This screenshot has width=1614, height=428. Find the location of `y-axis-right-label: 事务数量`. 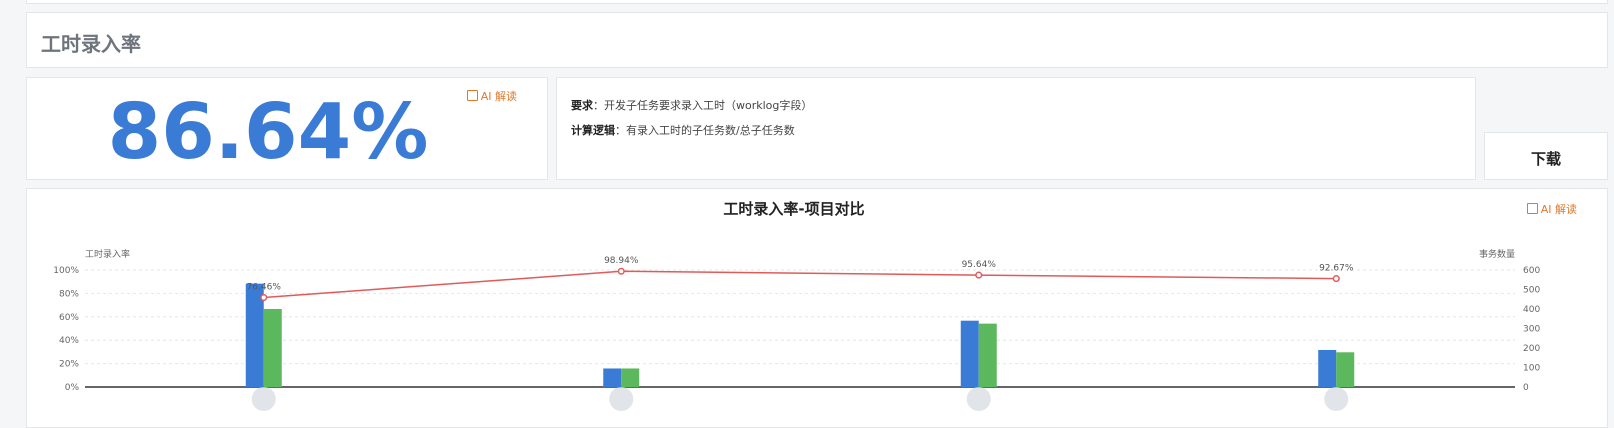

y-axis-right-label: 事务数量 is located at coordinates (1497, 254).